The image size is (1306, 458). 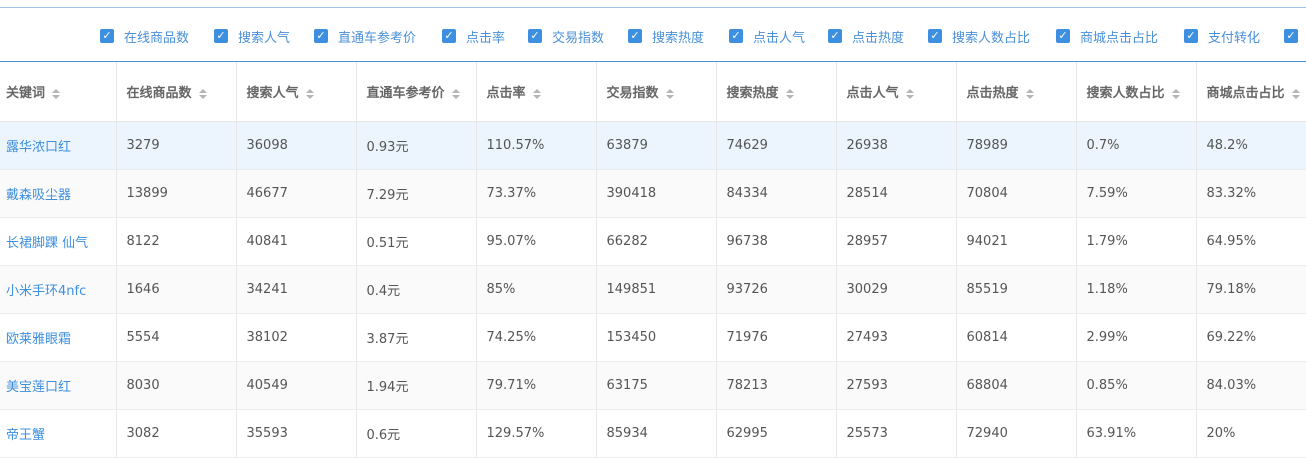 I want to click on column-header: 搜索人气, so click(x=296, y=92).